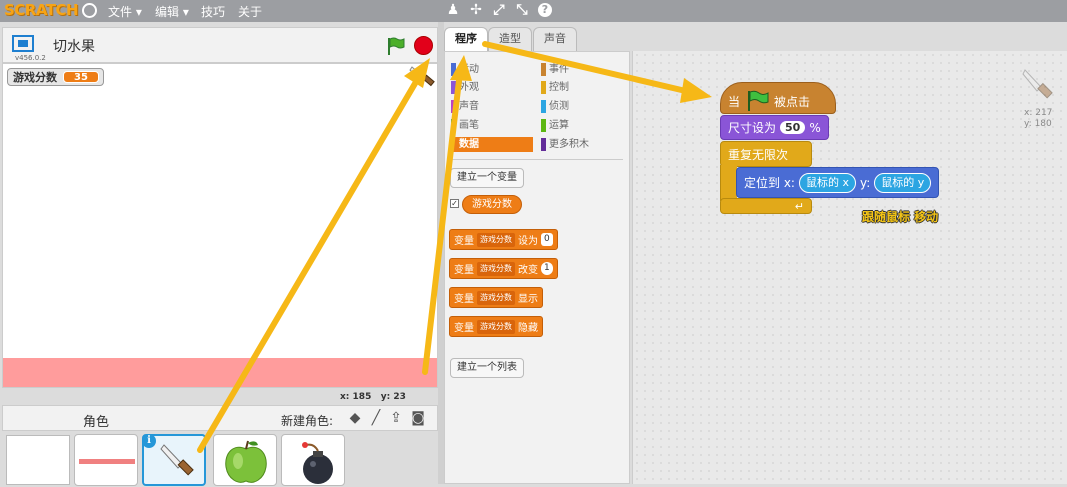 This screenshot has height=487, width=1067. What do you see at coordinates (537, 159) in the screenshot?
I see `palette-divider` at bounding box center [537, 159].